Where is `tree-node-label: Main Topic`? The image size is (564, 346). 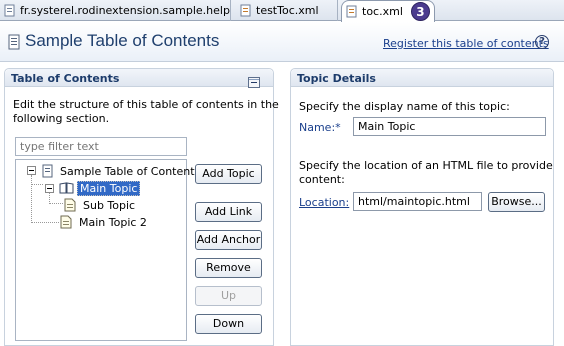
tree-node-label: Main Topic is located at coordinates (109, 188).